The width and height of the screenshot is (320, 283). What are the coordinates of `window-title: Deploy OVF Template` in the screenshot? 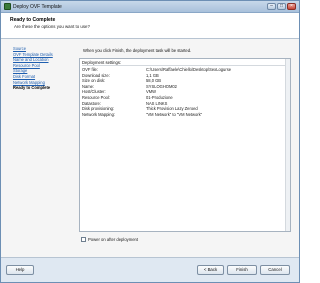 It's located at (37, 7).